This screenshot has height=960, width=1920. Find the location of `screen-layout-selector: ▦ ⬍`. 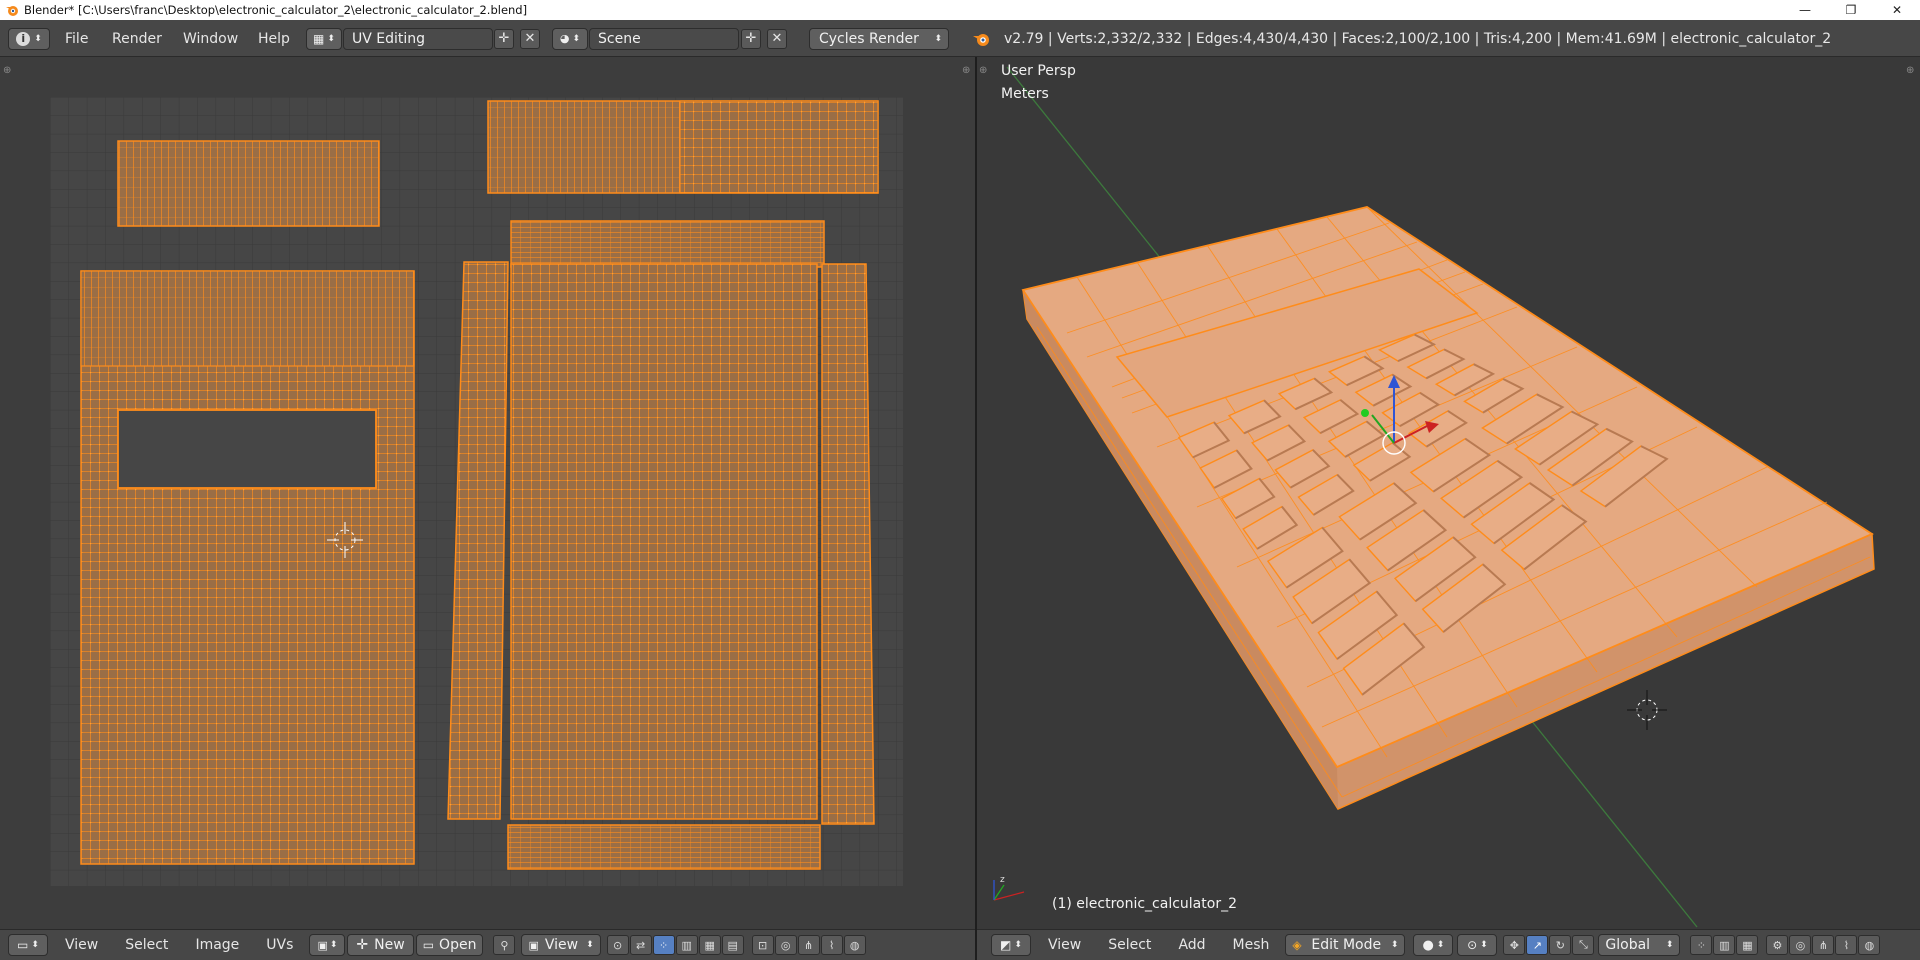

screen-layout-selector: ▦ ⬍ is located at coordinates (324, 38).